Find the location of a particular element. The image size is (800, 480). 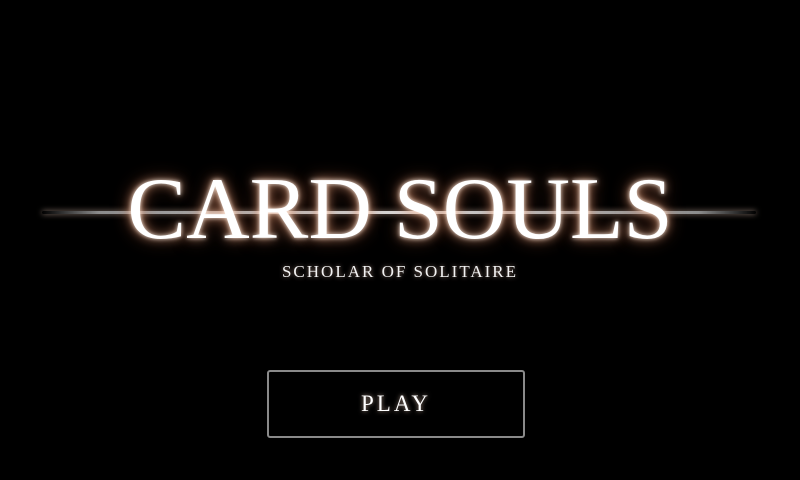

play-button-label: PLAY is located at coordinates (396, 403).